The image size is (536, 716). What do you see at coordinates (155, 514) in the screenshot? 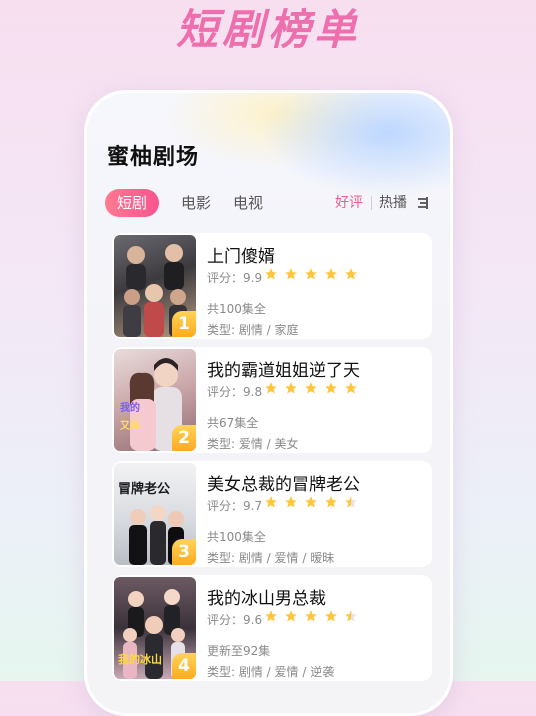
I see `poster-image: 冒牌老公 3` at bounding box center [155, 514].